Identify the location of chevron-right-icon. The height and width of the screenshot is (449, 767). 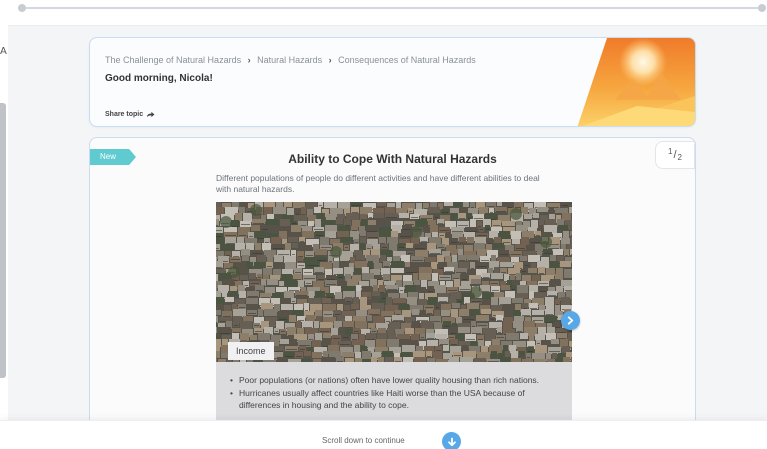
(570, 320).